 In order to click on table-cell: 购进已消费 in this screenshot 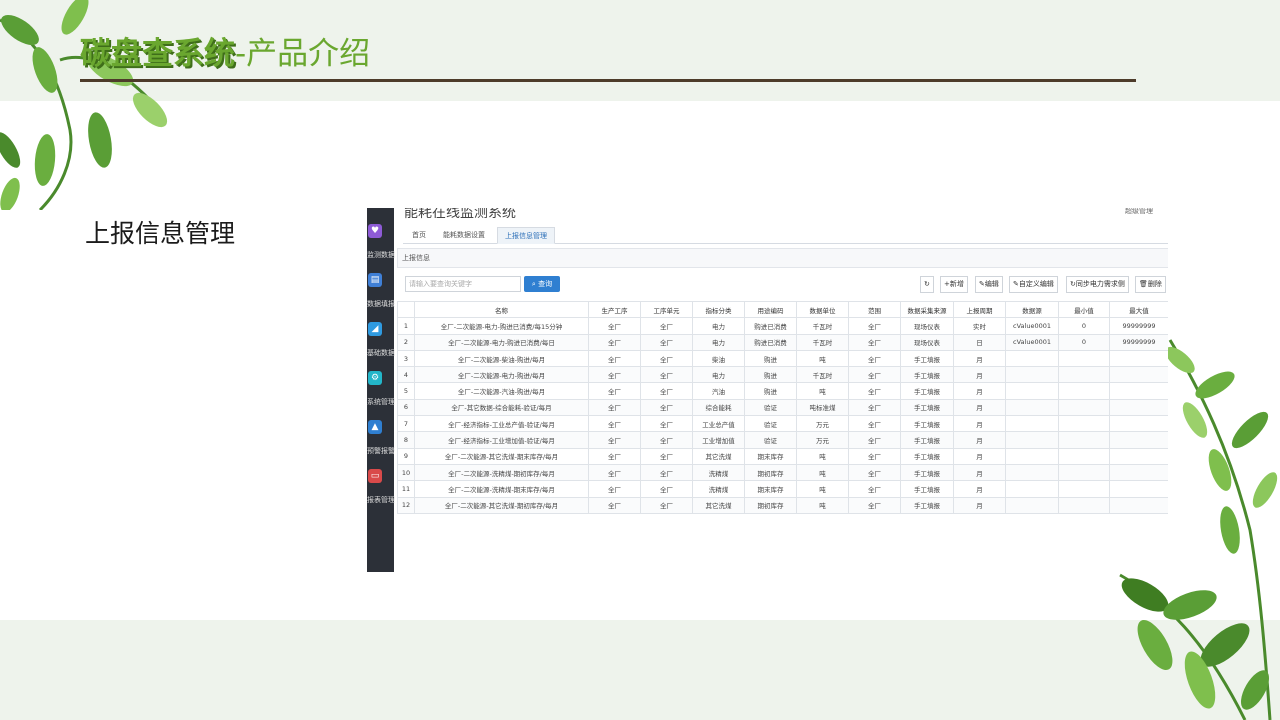, I will do `click(770, 342)`.